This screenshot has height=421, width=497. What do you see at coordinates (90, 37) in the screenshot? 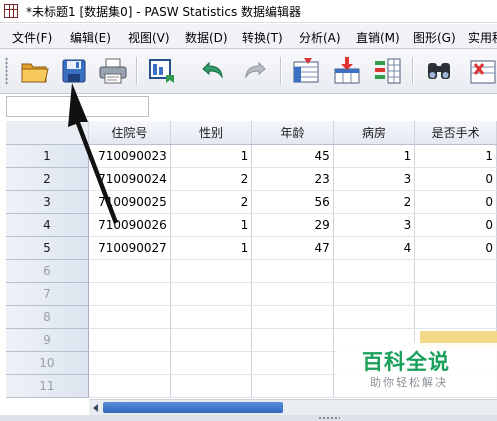
I see `menu-edit: 编辑(E)` at bounding box center [90, 37].